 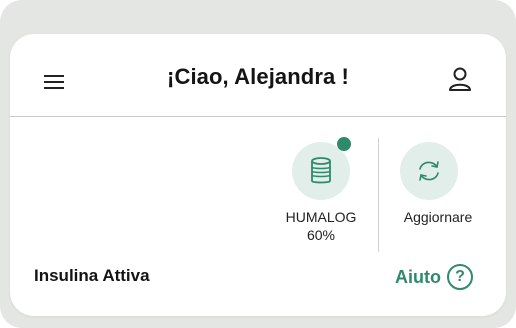 What do you see at coordinates (321, 170) in the screenshot?
I see `insulin-cartridge-icon` at bounding box center [321, 170].